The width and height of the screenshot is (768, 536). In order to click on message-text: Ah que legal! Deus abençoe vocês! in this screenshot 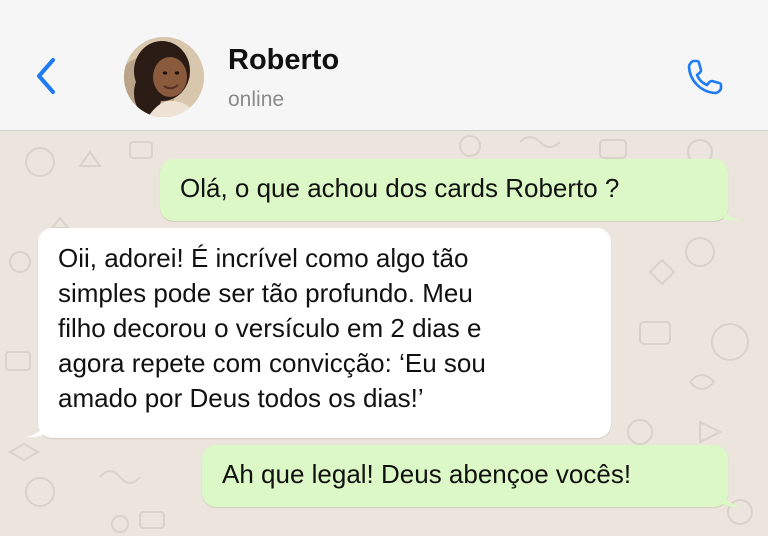, I will do `click(427, 474)`.